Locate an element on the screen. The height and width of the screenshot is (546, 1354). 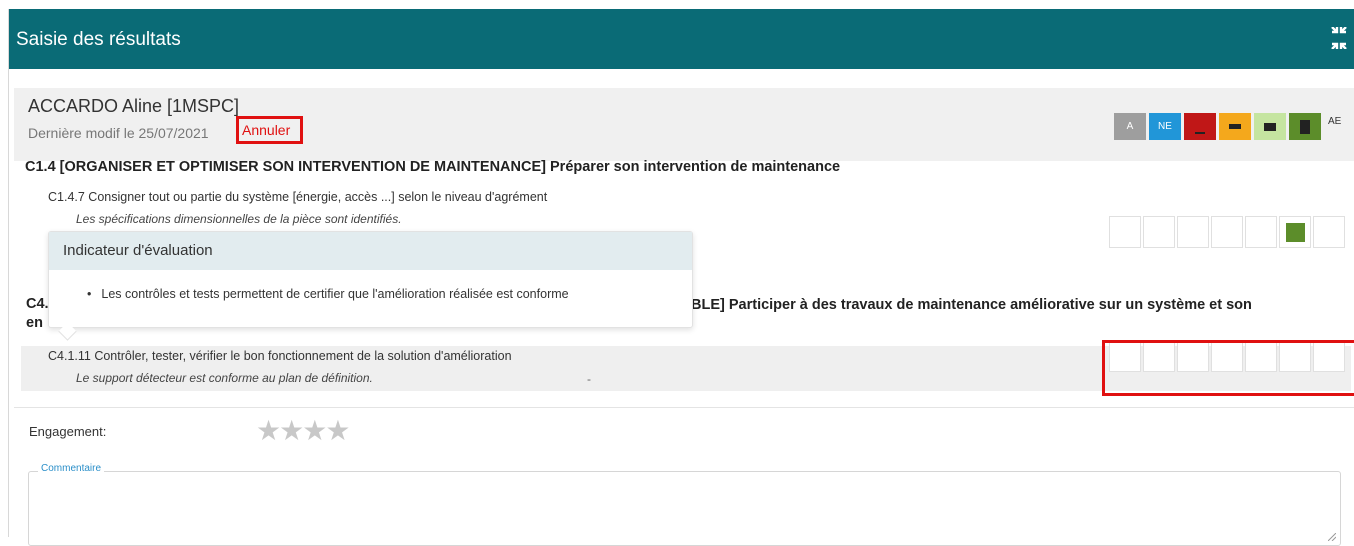
engagement-stars: ★★★★ is located at coordinates (303, 430).